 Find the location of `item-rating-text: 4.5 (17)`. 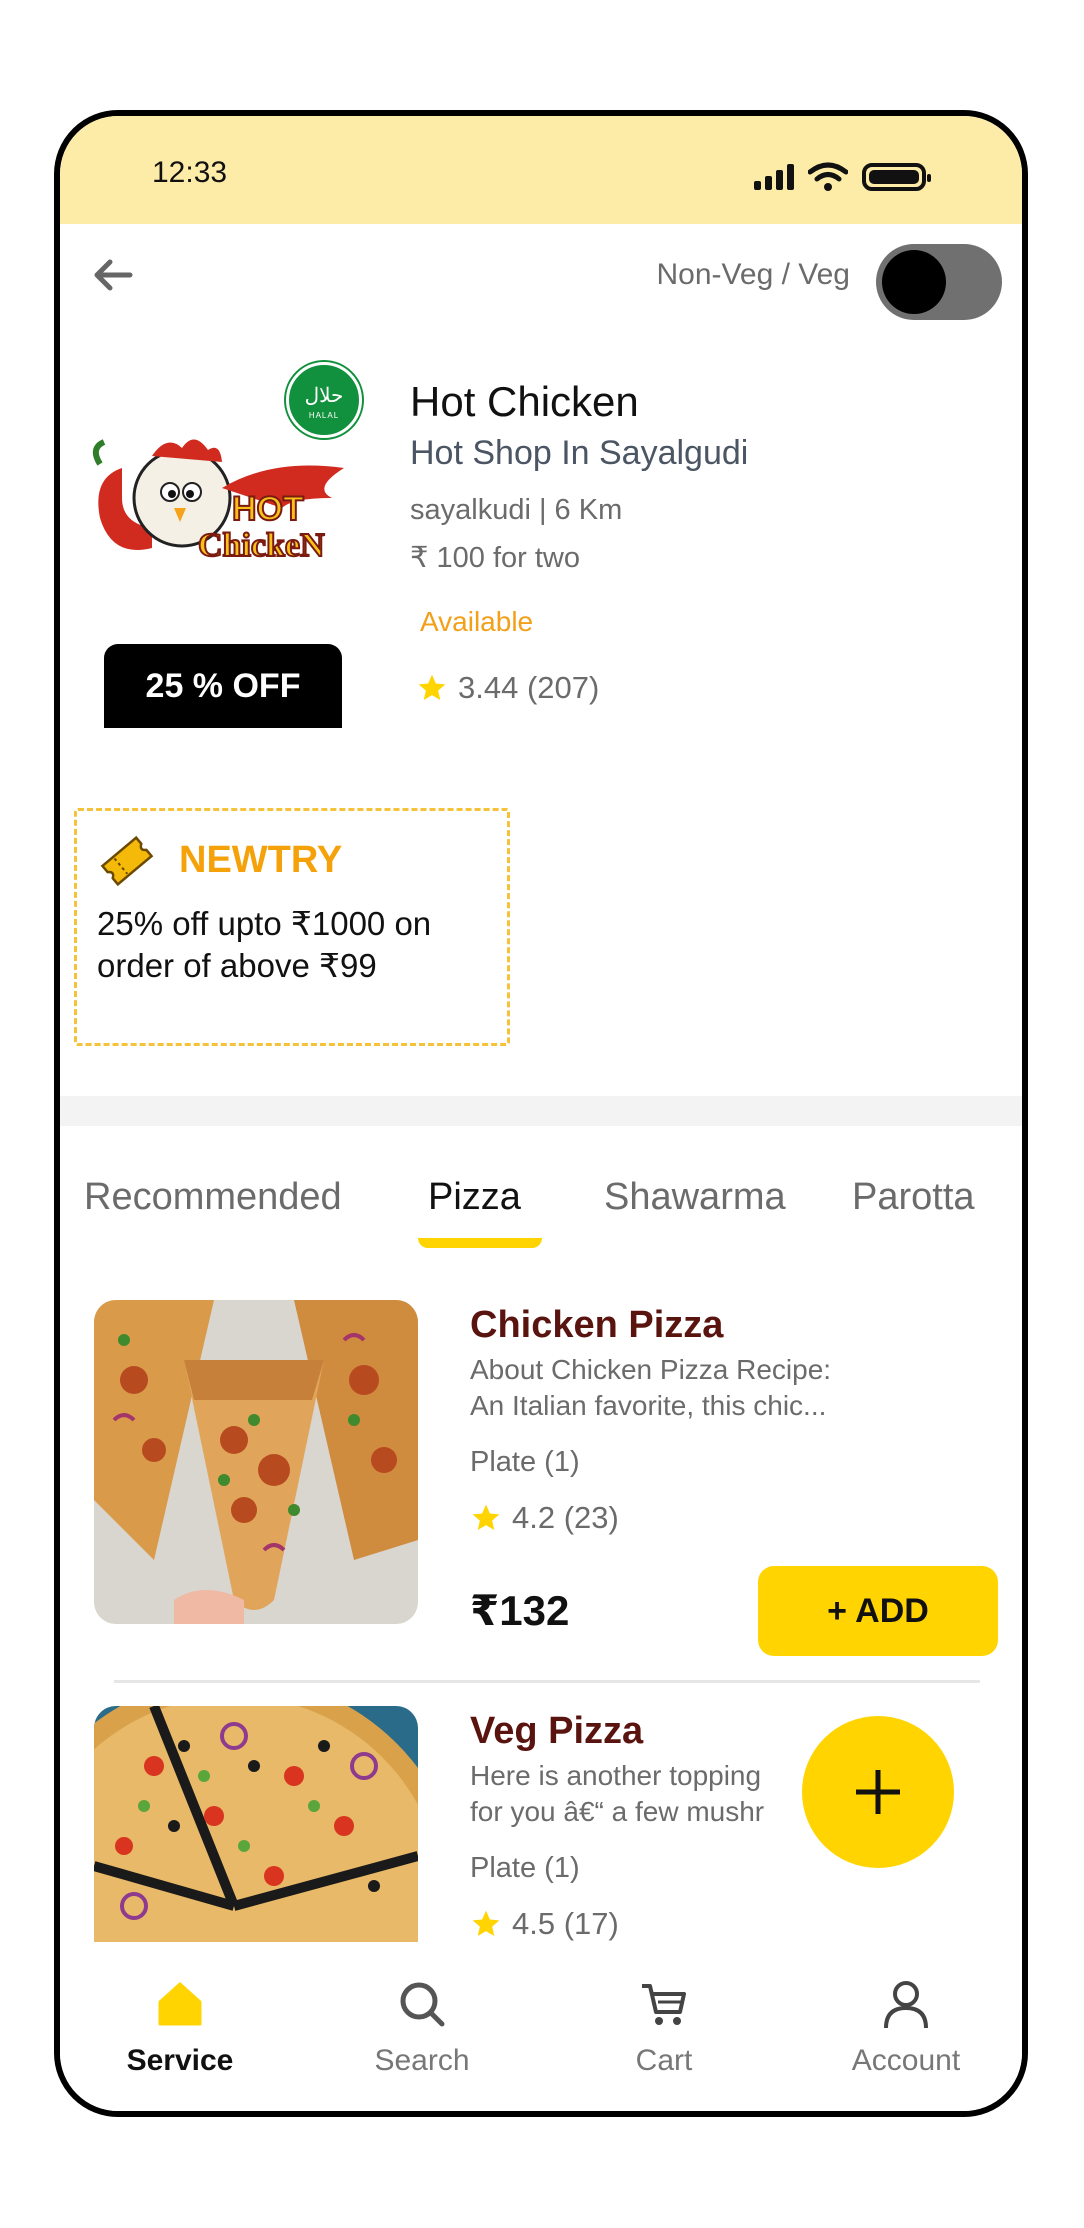

item-rating-text: 4.5 (17) is located at coordinates (565, 1923).